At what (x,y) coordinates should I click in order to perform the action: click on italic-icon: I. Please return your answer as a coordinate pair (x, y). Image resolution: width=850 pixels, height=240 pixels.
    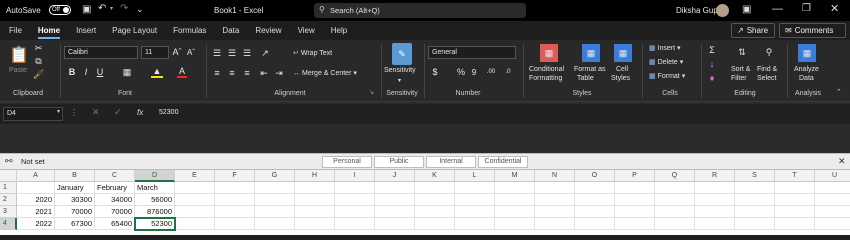
    Looking at the image, I should click on (86, 72).